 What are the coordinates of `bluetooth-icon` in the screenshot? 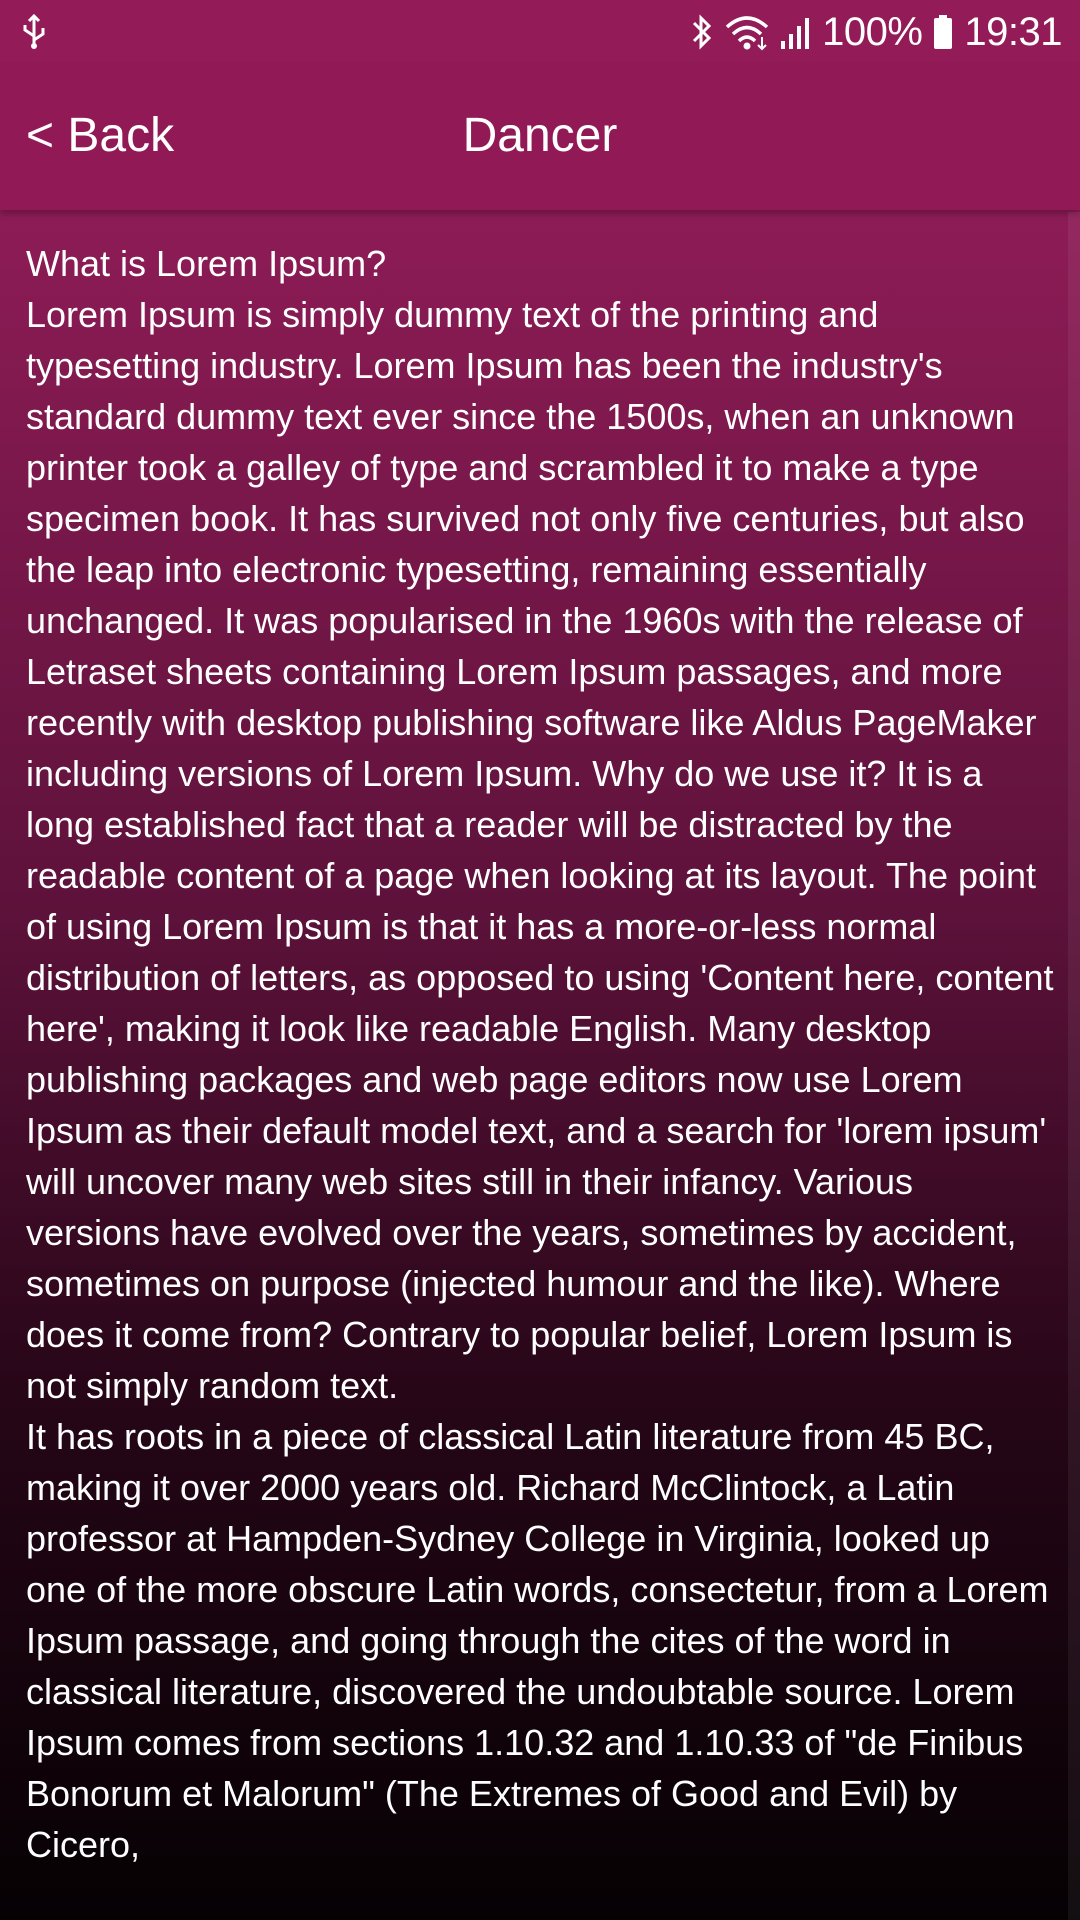 It's located at (702, 32).